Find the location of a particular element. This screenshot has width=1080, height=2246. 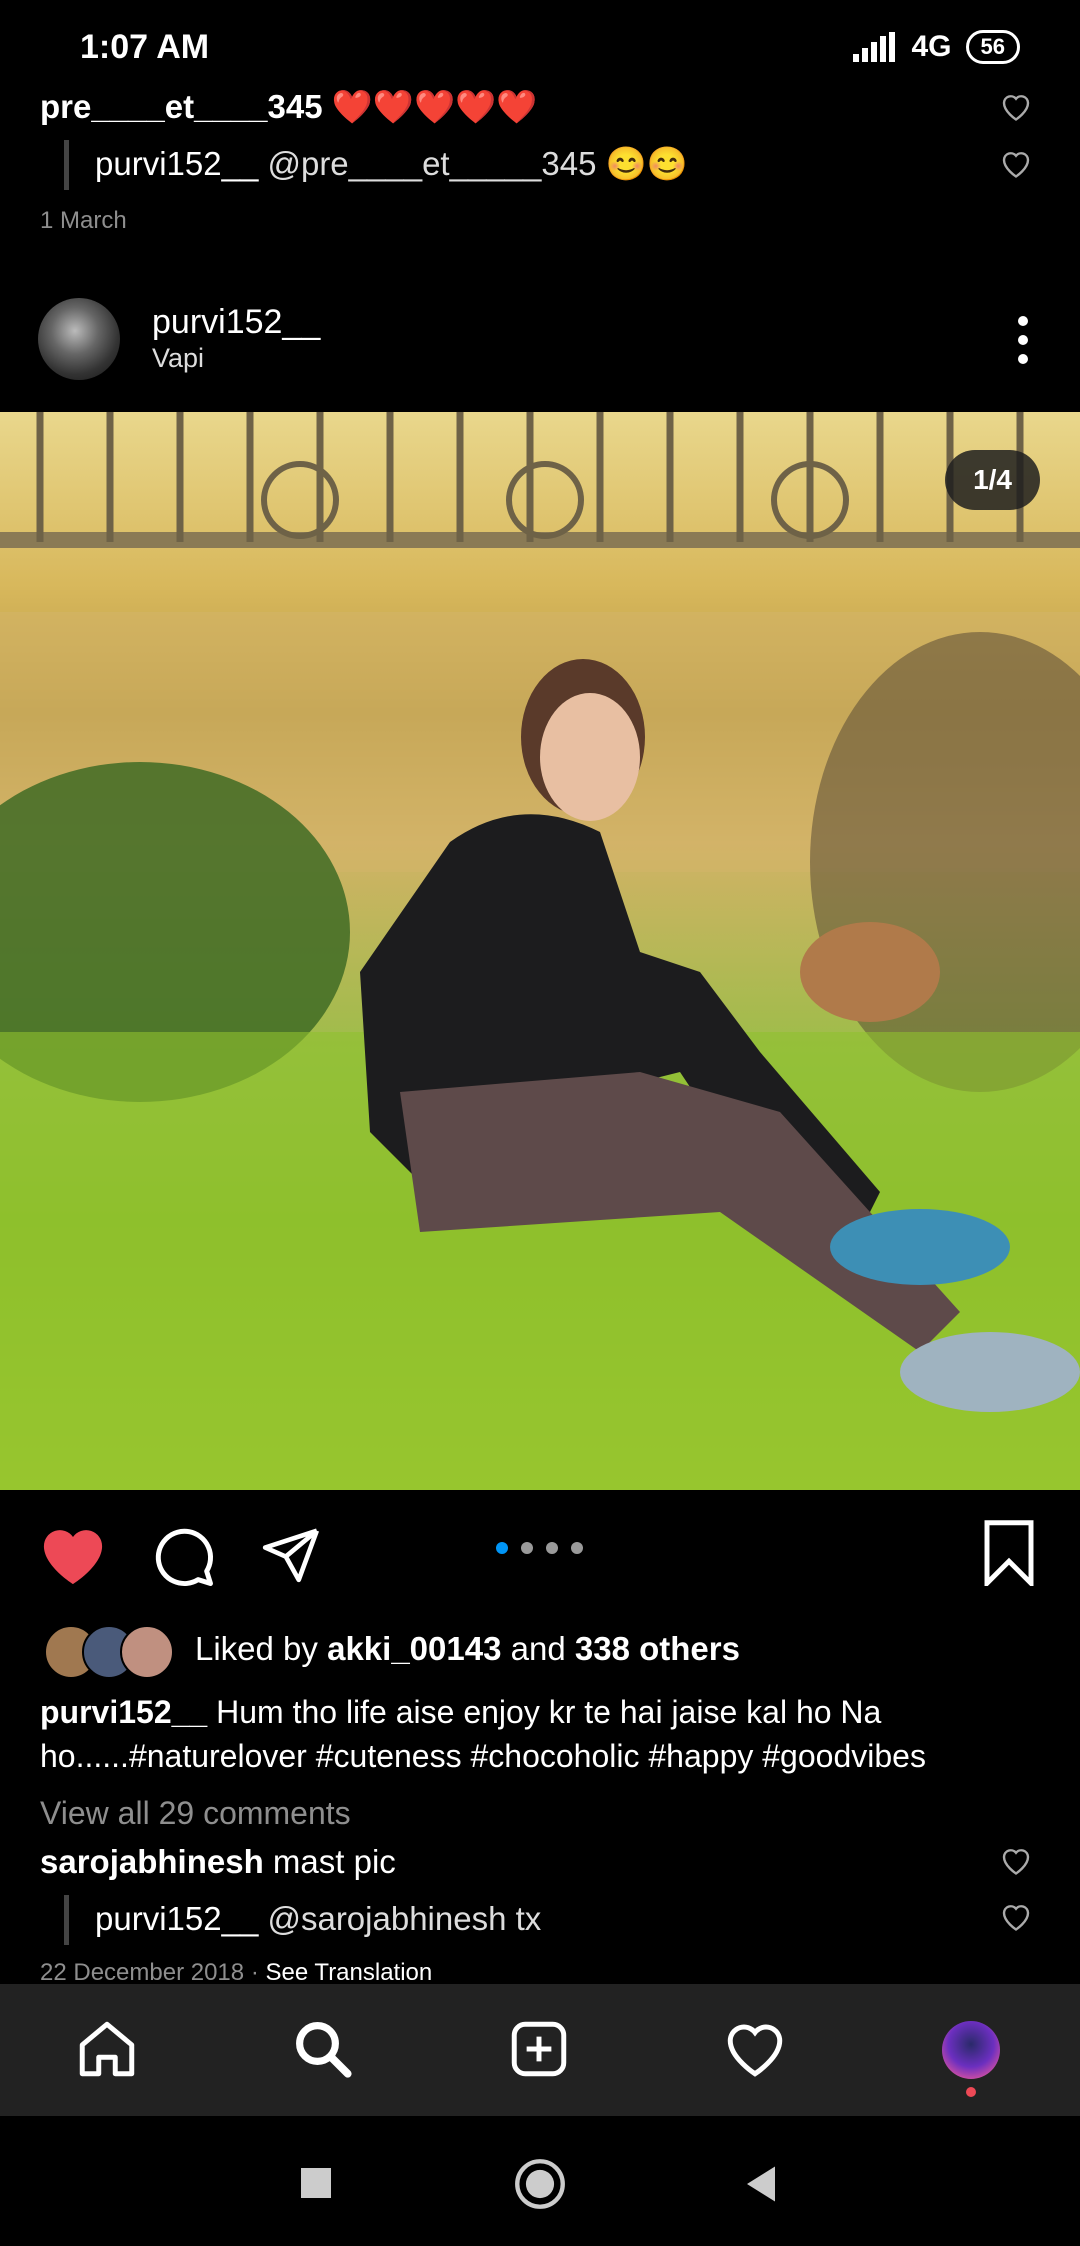

see-translation-link: See Translation is located at coordinates (348, 1972).